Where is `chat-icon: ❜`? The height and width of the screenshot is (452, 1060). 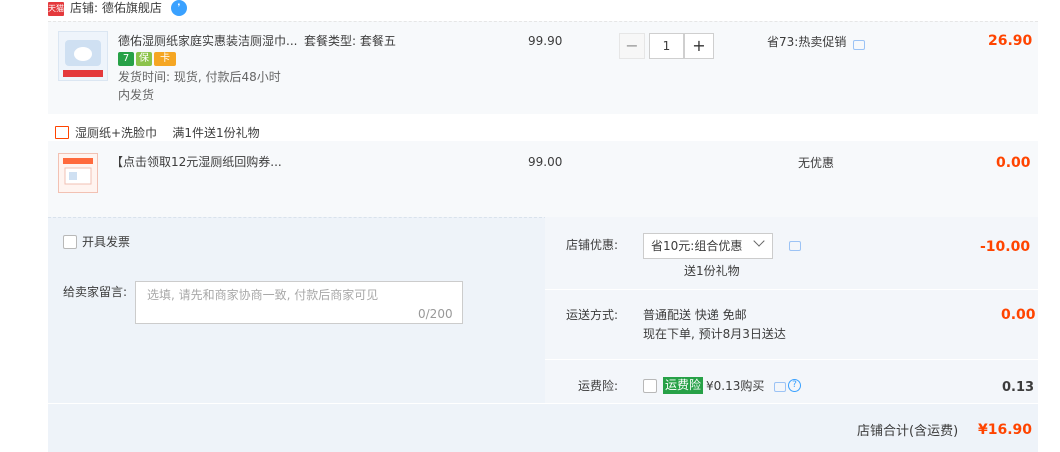
chat-icon: ❜ is located at coordinates (179, 8).